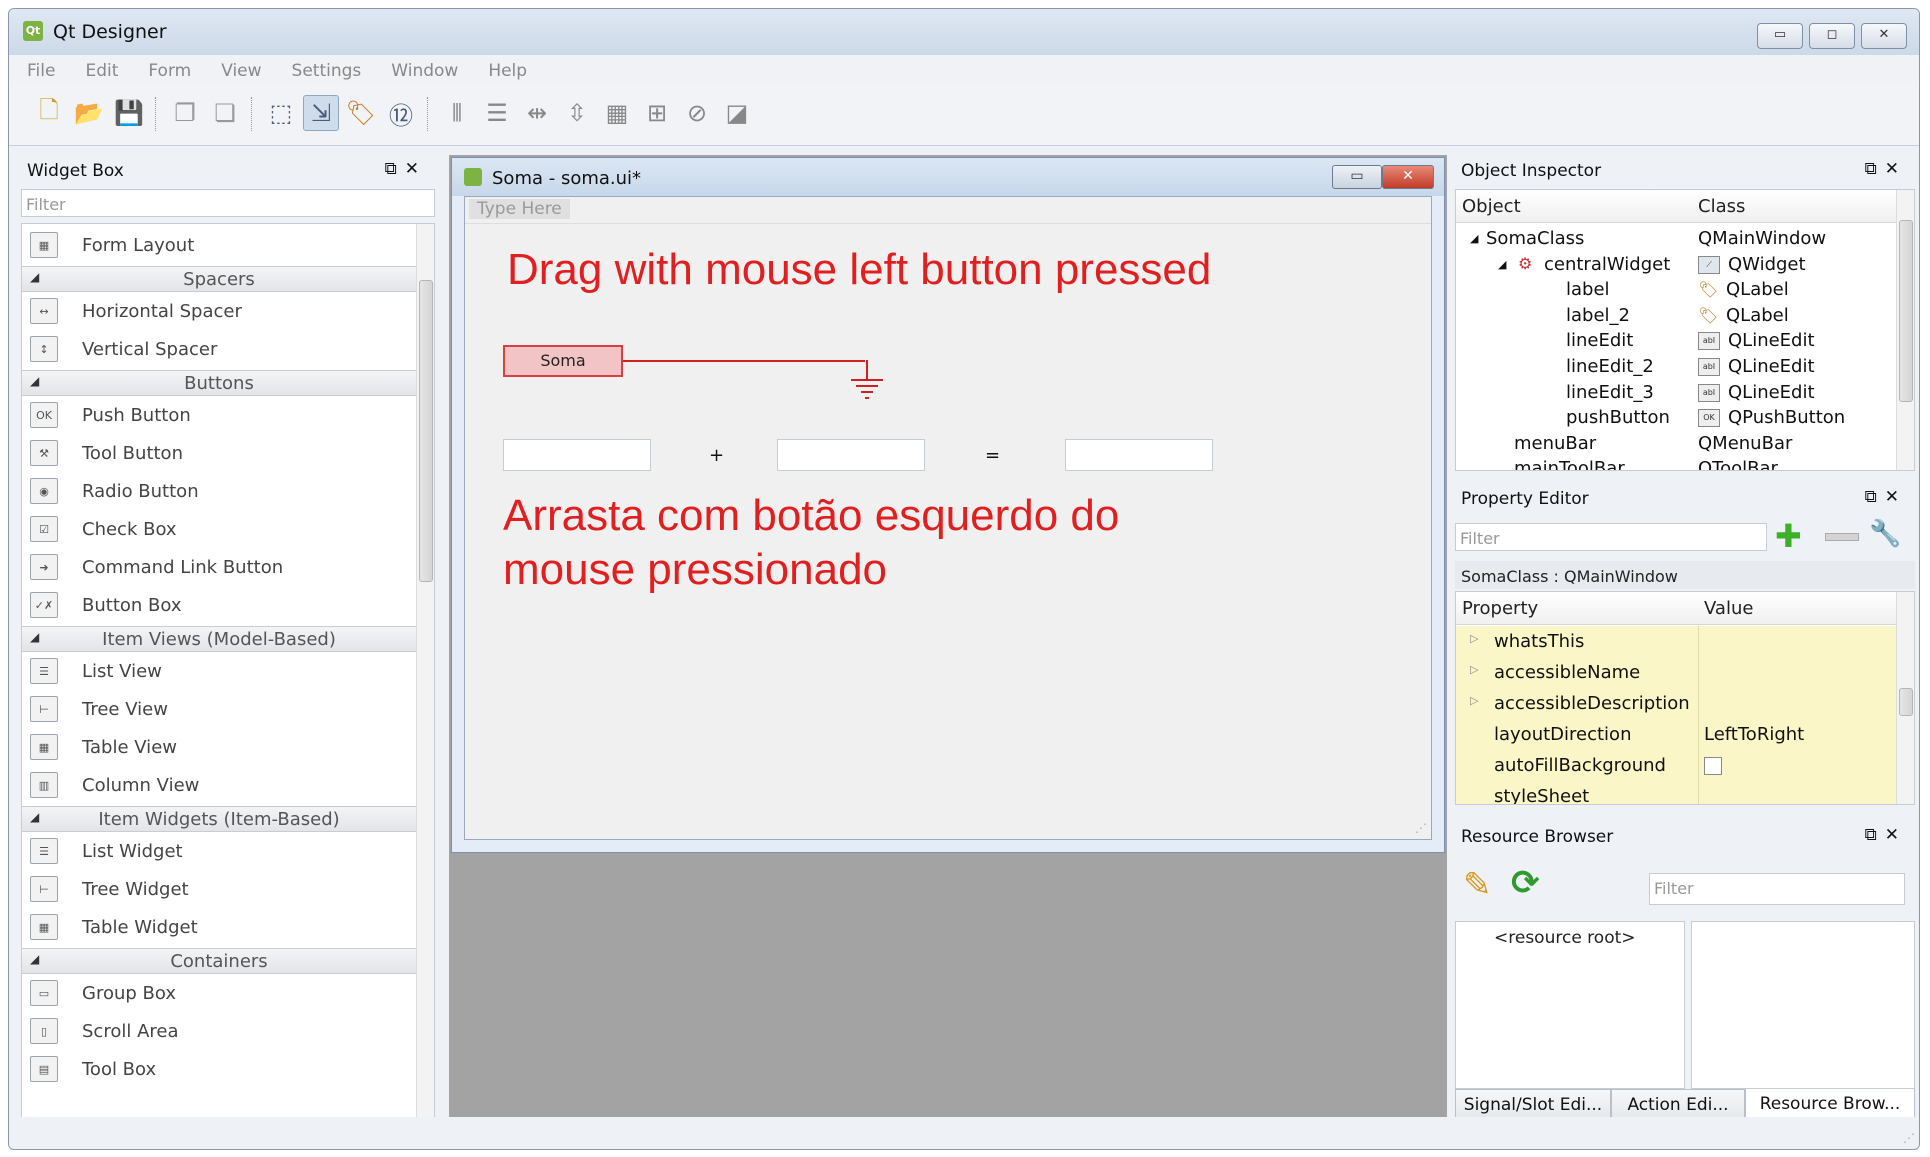  I want to click on object-row: pushButton OK QPushButton, so click(1676, 418).